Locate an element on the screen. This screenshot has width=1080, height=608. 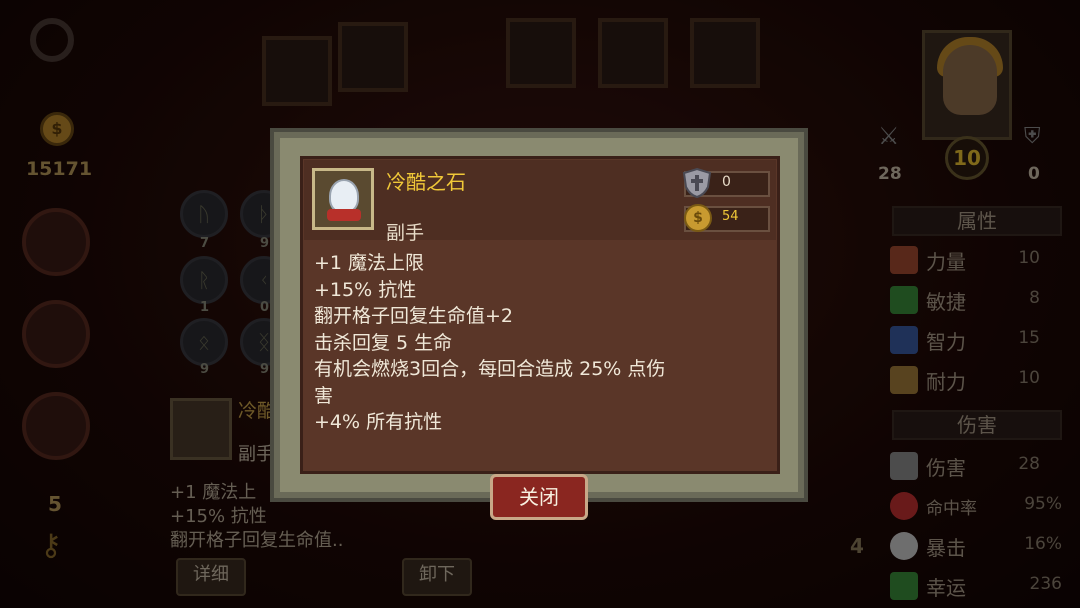
stone-base is located at coordinates (344, 215).